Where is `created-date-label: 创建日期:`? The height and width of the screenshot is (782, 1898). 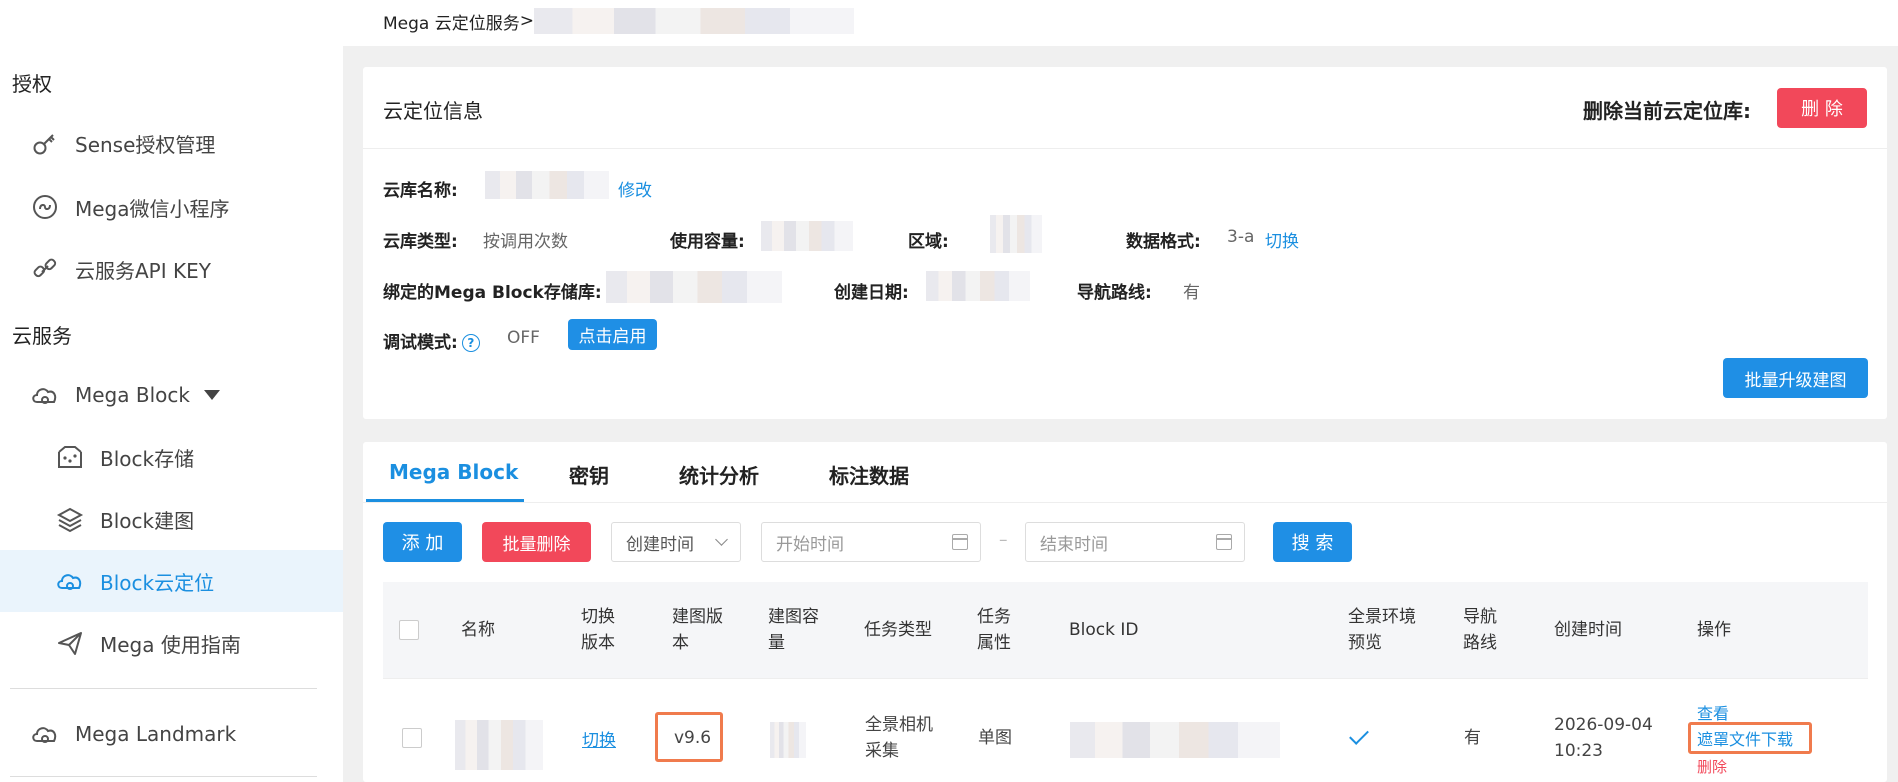 created-date-label: 创建日期: is located at coordinates (871, 293).